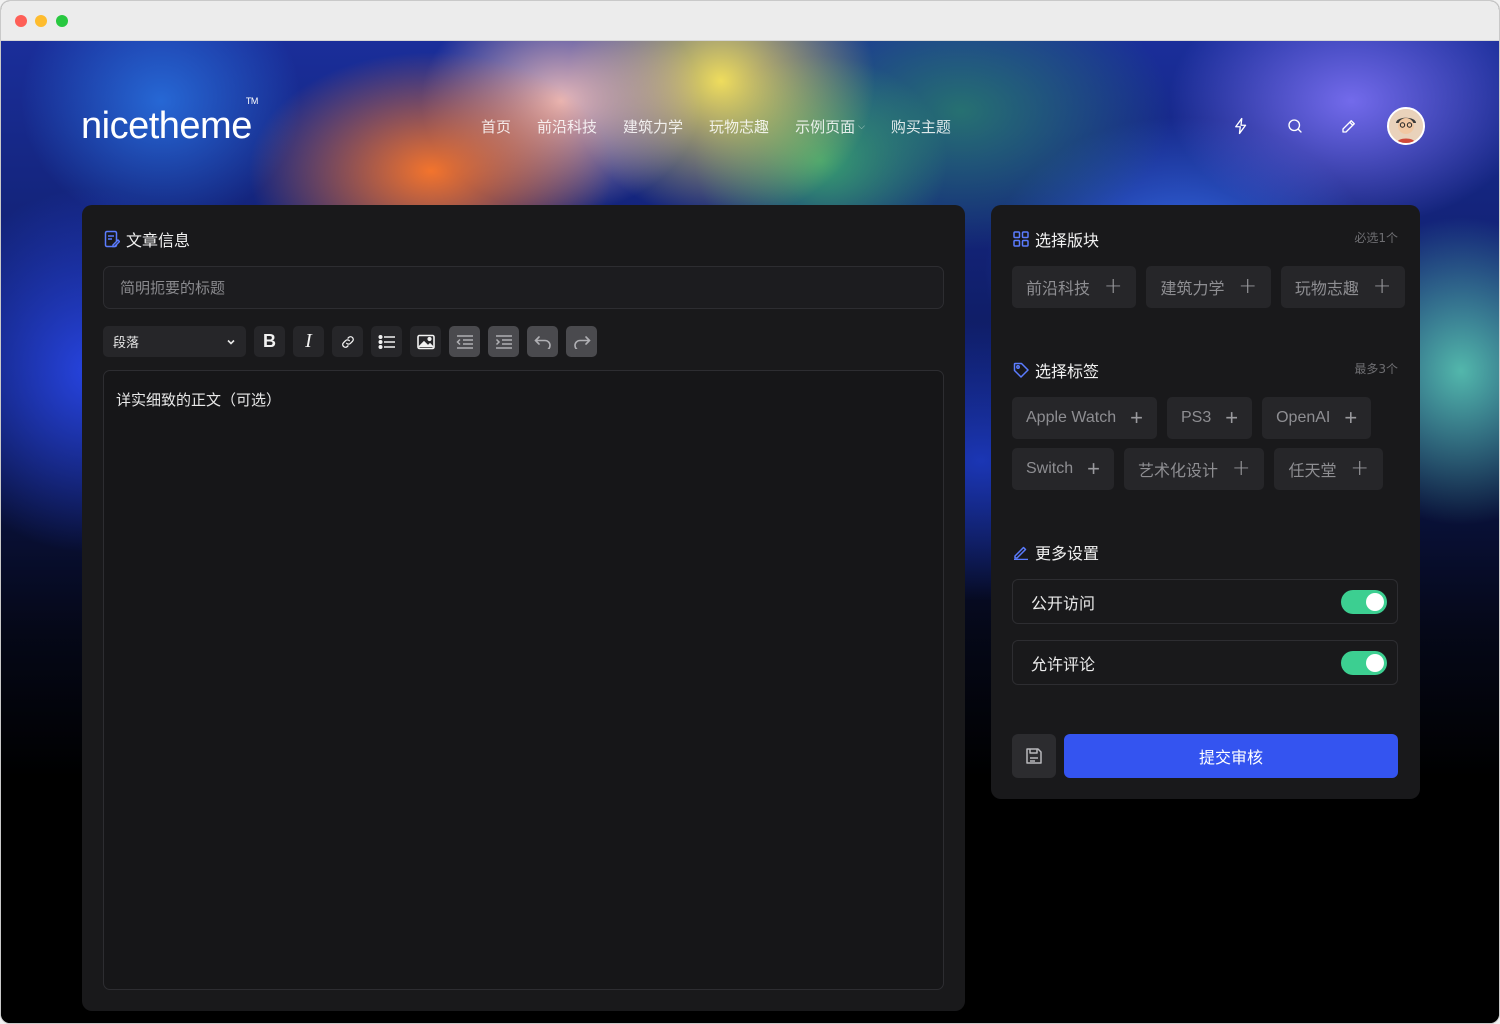 The width and height of the screenshot is (1500, 1024). Describe the element at coordinates (1231, 756) in the screenshot. I see `submit-review-button: 提交审核` at that location.